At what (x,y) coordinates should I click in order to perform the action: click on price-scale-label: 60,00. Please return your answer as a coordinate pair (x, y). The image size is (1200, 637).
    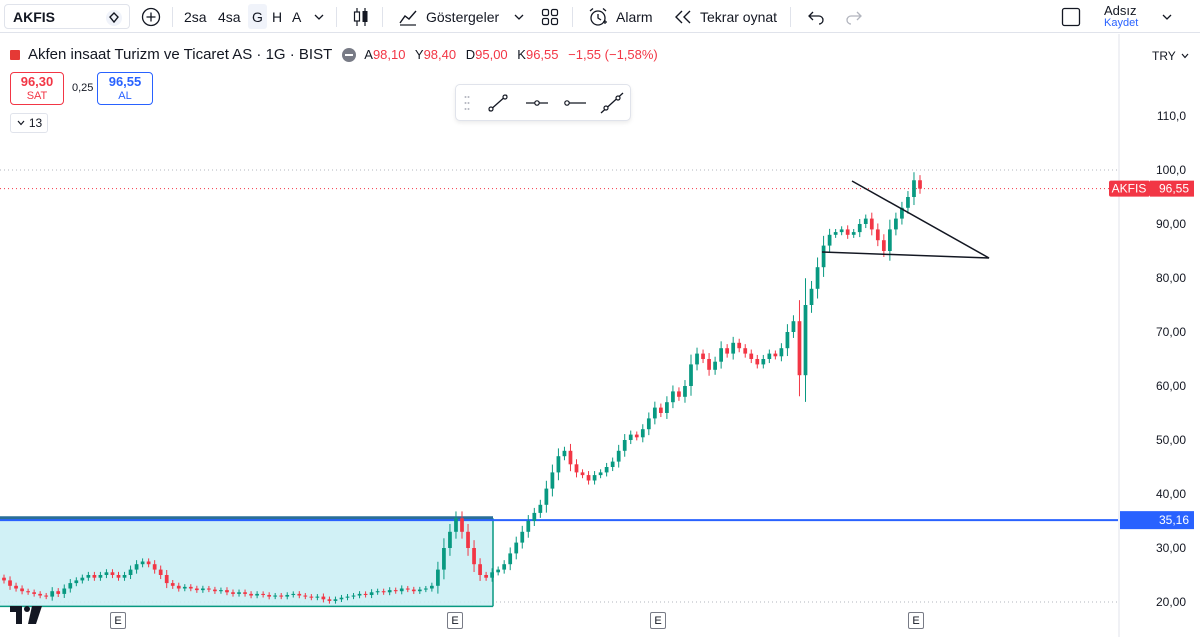
    Looking at the image, I should click on (1171, 386).